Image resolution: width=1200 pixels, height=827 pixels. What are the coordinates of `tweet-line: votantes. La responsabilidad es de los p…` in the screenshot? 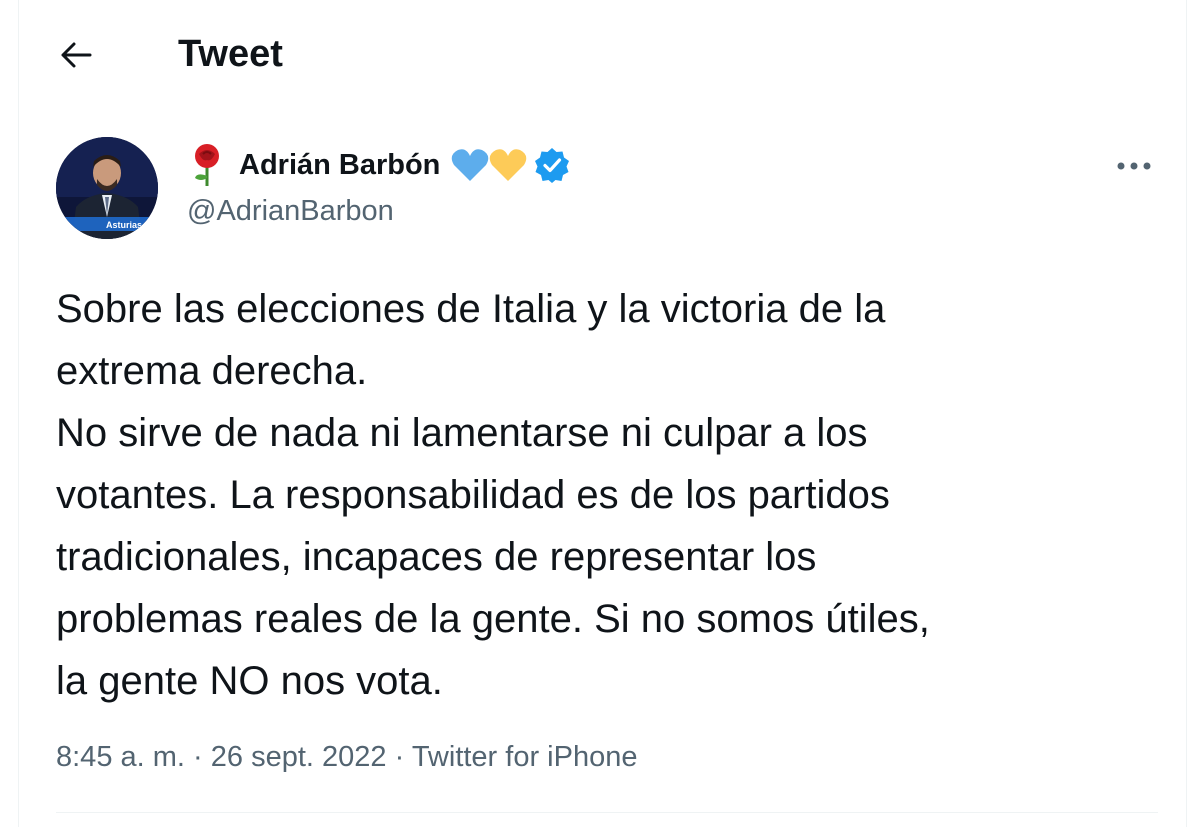 It's located at (473, 495).